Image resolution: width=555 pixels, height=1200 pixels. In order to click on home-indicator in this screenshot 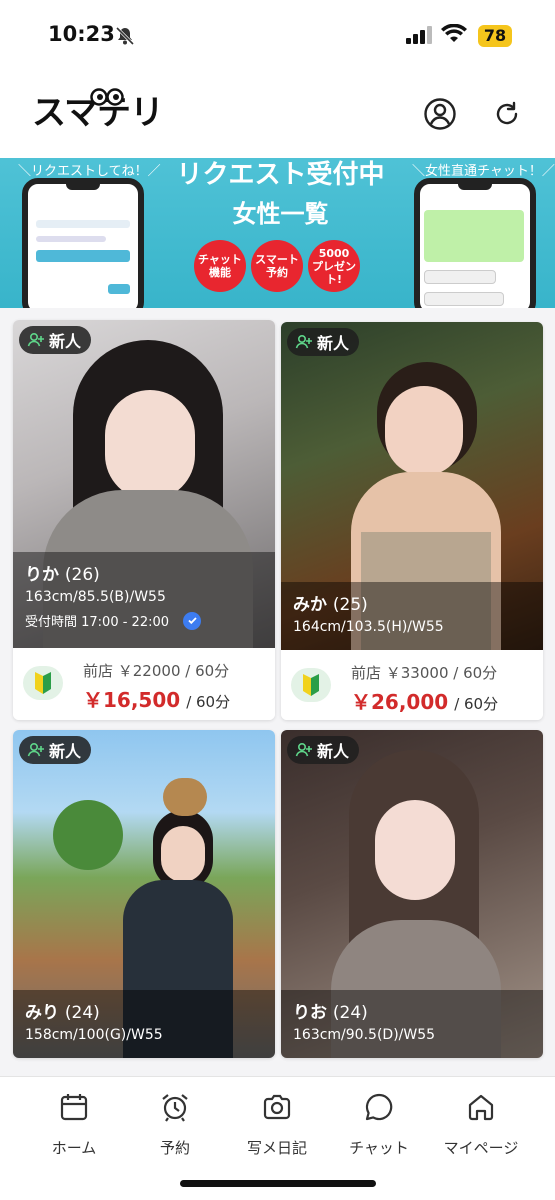, I will do `click(278, 1183)`.